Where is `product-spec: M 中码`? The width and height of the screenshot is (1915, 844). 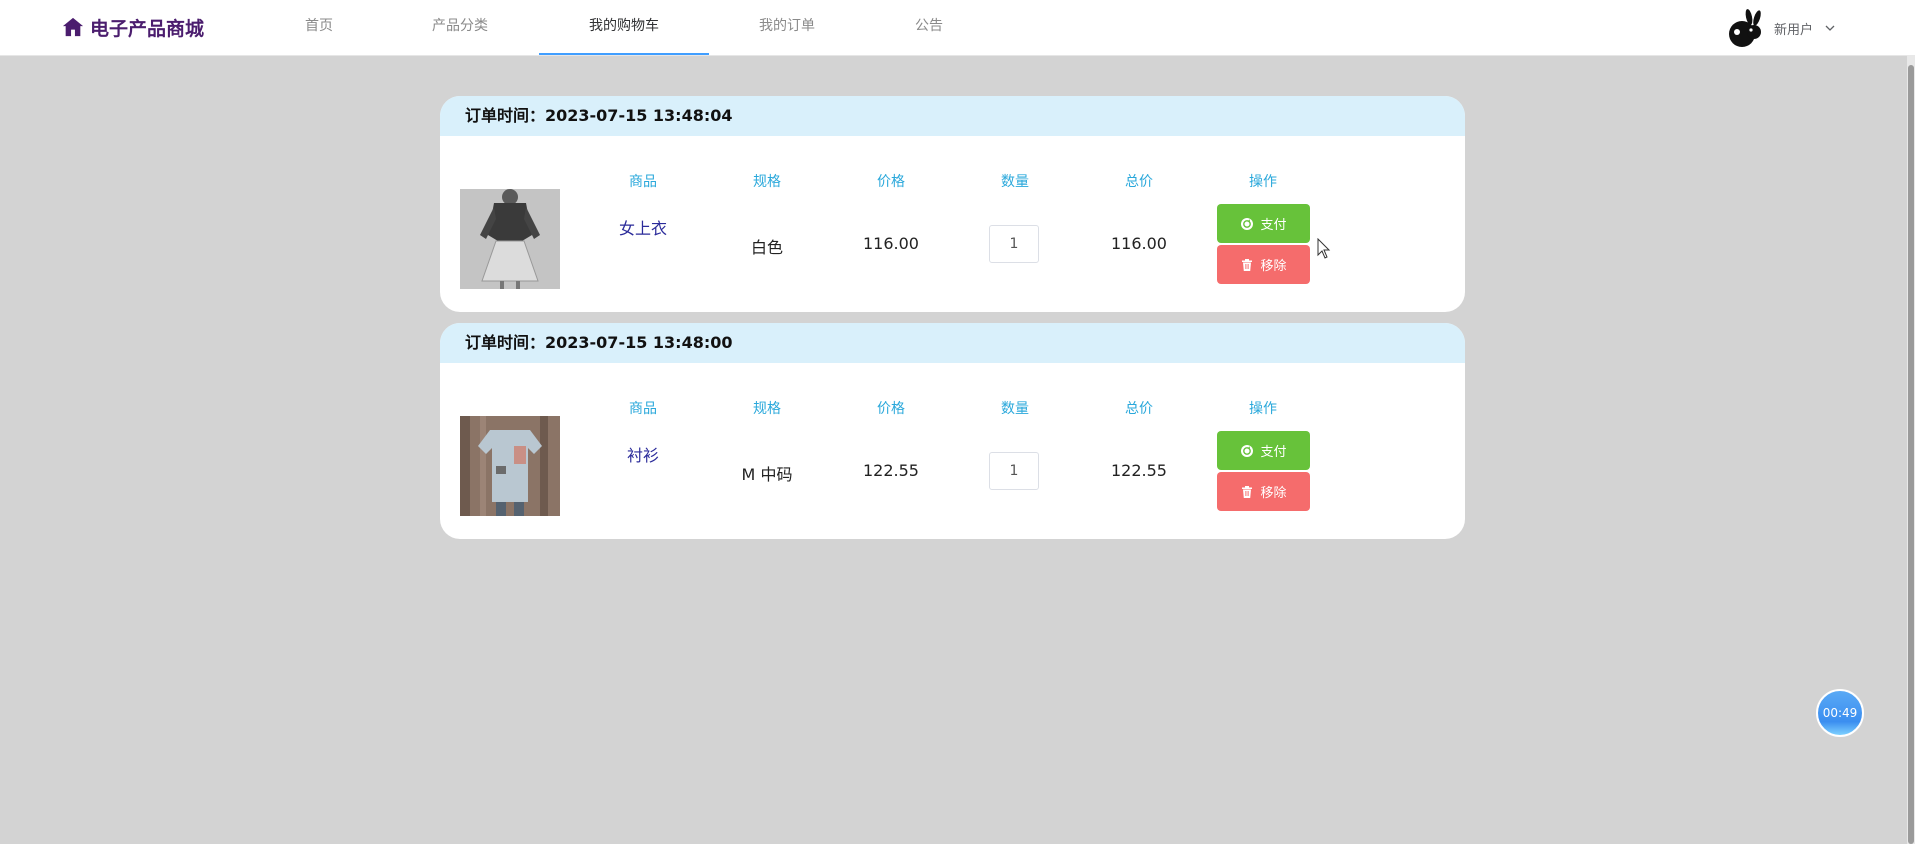
product-spec: M 中码 is located at coordinates (767, 474).